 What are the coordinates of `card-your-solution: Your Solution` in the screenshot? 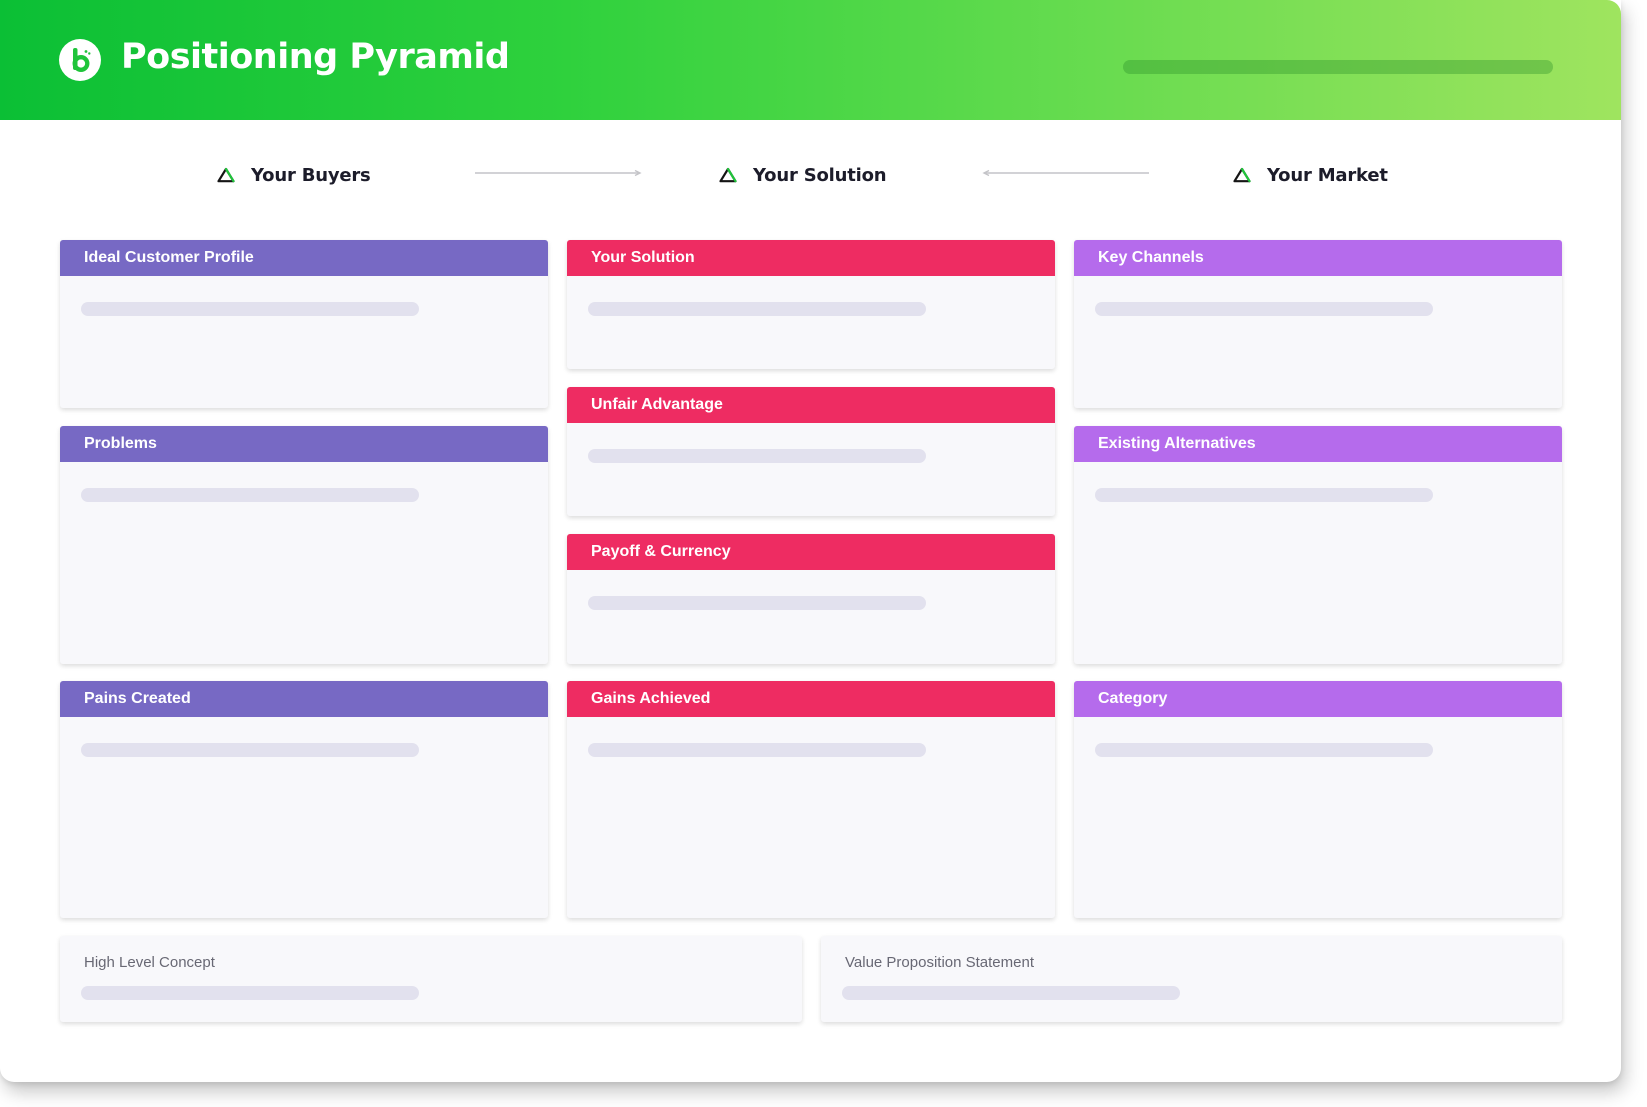 It's located at (811, 304).